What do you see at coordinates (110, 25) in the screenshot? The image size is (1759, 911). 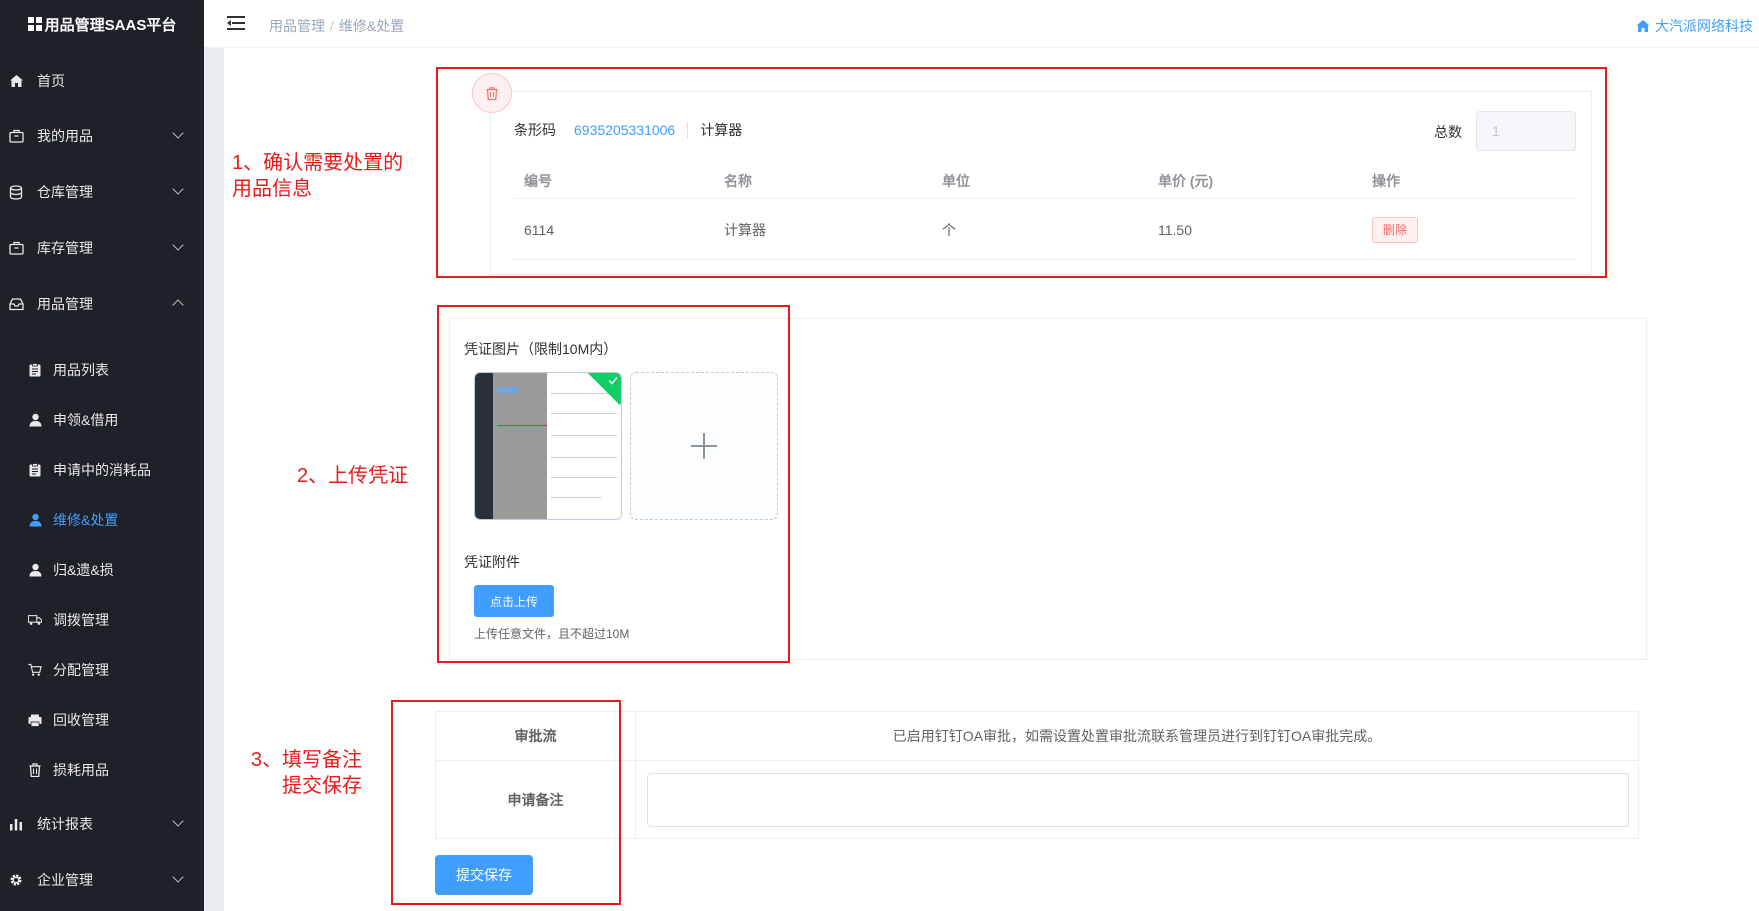 I see `app-title: 用品管理SAAS平台` at bounding box center [110, 25].